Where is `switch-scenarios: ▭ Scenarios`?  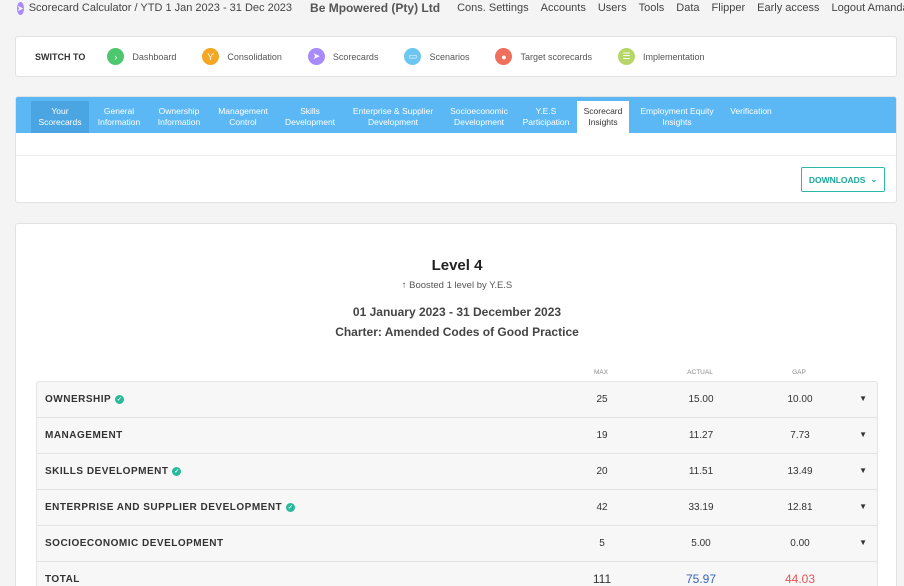 switch-scenarios: ▭ Scenarios is located at coordinates (436, 56).